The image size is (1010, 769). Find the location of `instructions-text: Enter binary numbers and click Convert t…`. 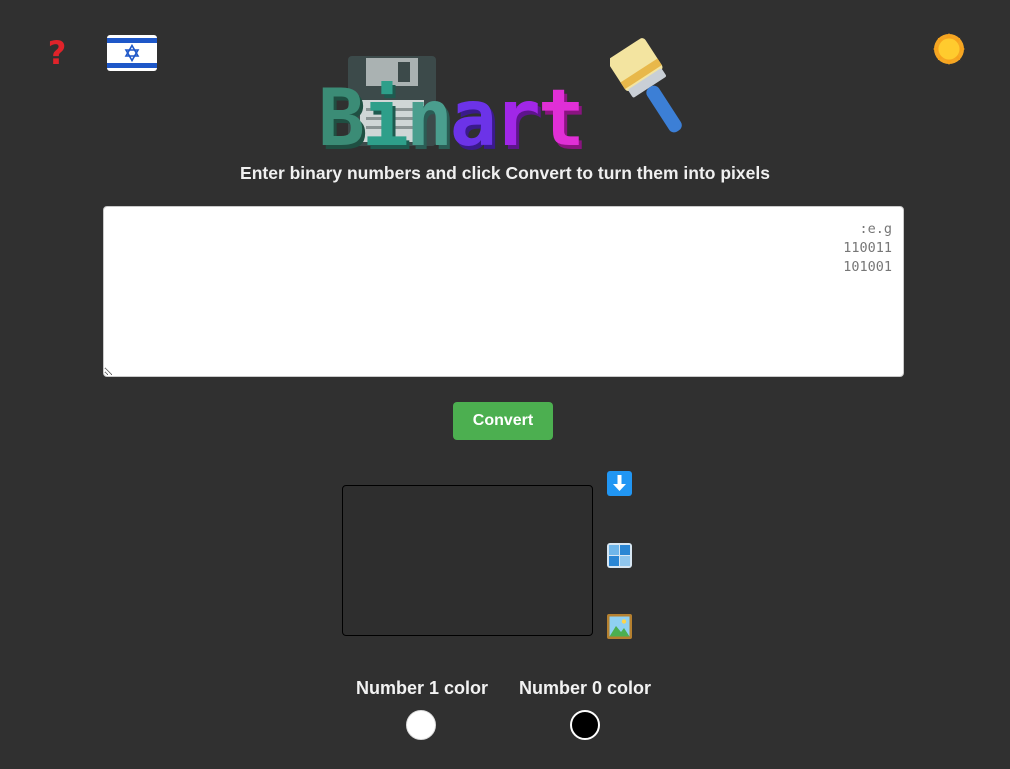

instructions-text: Enter binary numbers and click Convert t… is located at coordinates (505, 173).